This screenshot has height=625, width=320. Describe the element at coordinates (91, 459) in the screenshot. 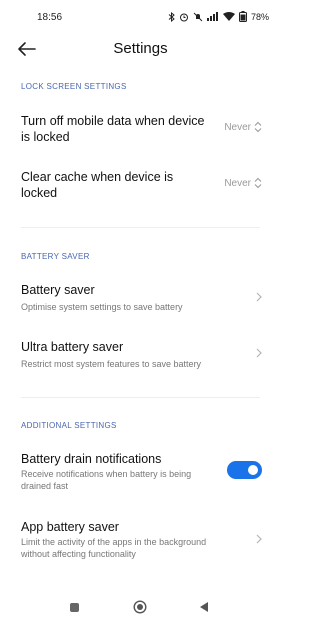

I see `row-title: Battery drain notifications` at that location.